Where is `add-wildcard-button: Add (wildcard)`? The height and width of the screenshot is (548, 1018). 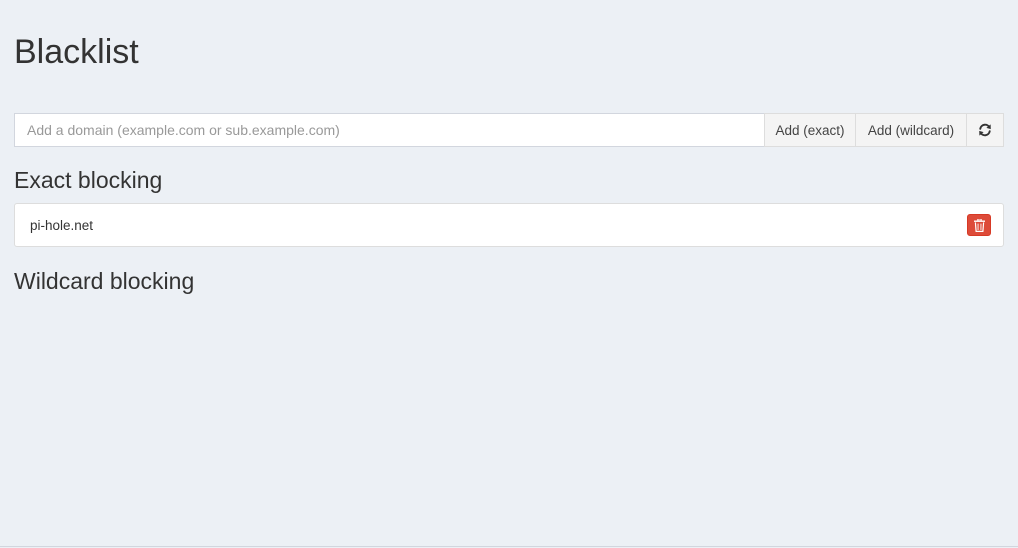
add-wildcard-button: Add (wildcard) is located at coordinates (911, 130).